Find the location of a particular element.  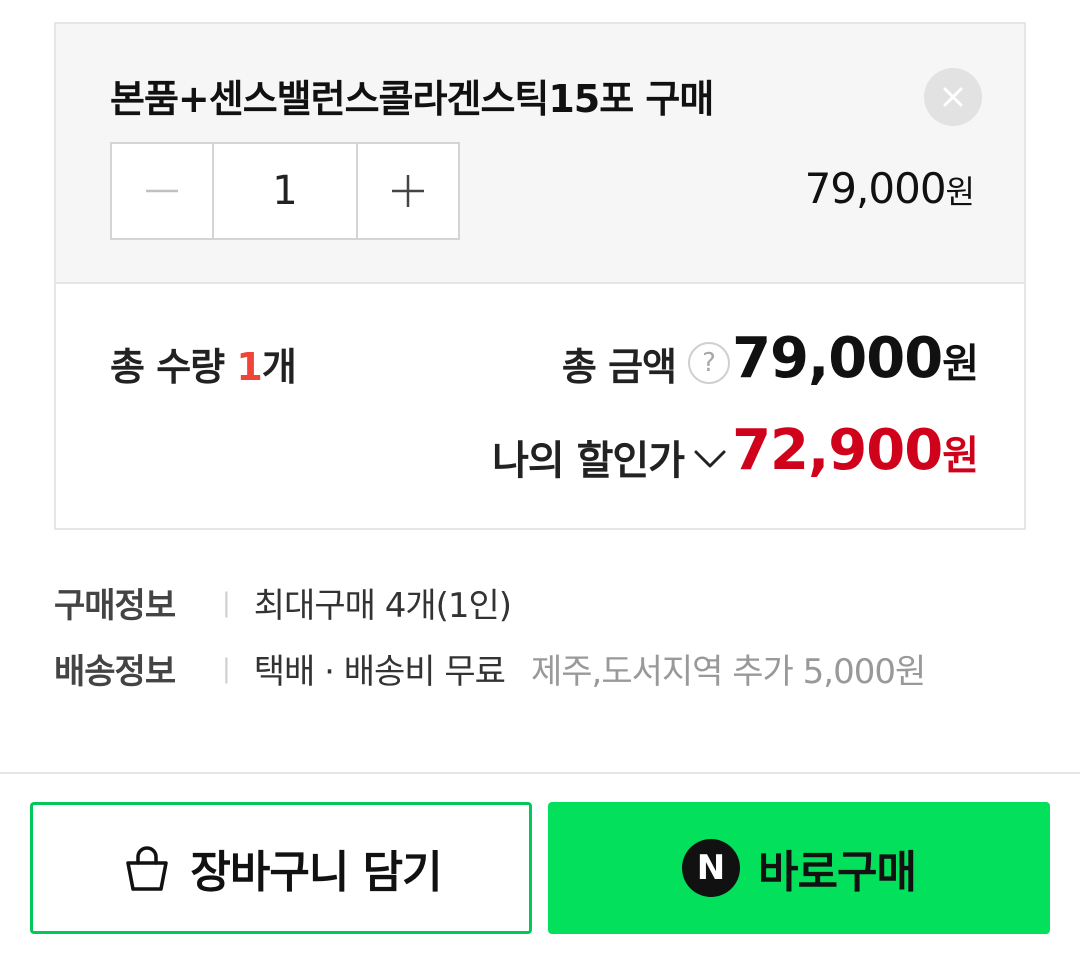

total-amount-label: 총 금액 is located at coordinates (619, 367).